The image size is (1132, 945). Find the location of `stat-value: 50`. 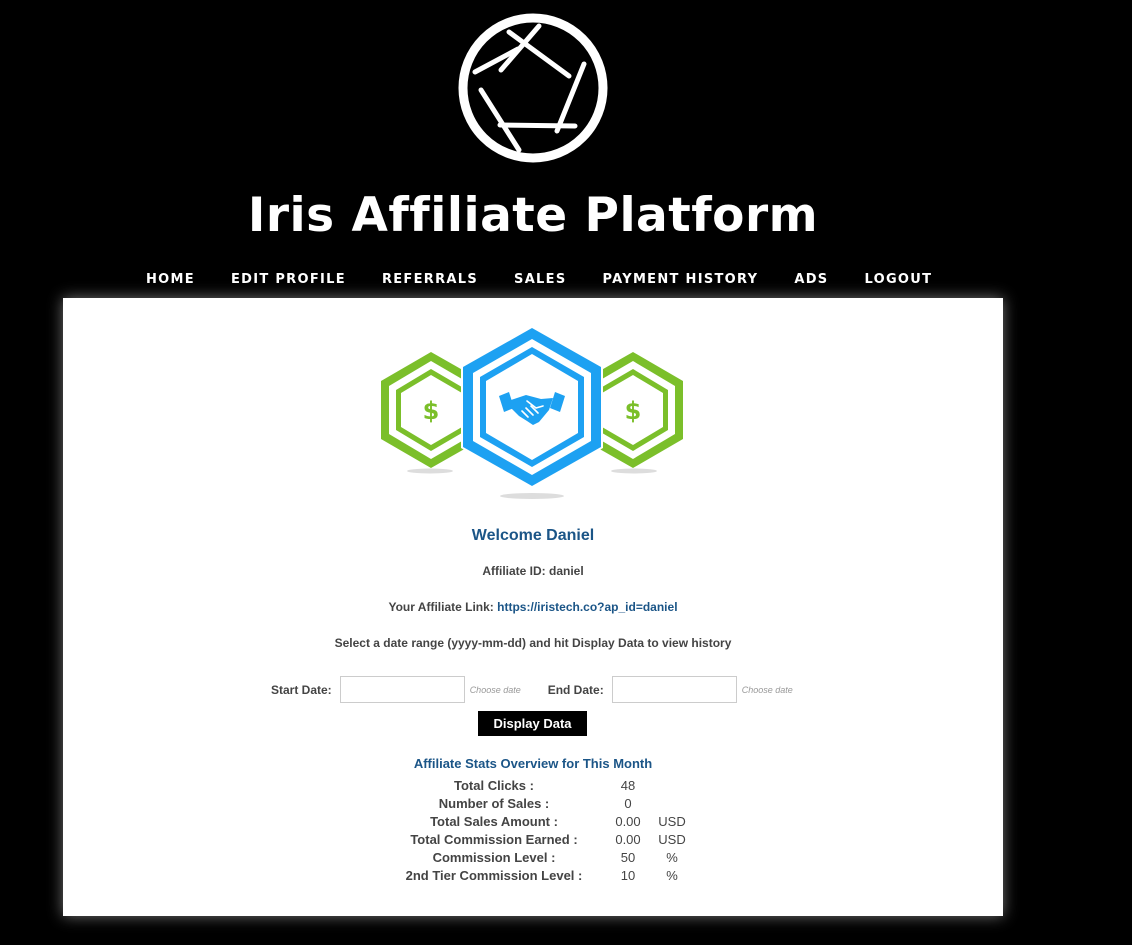

stat-value: 50 is located at coordinates (628, 857).